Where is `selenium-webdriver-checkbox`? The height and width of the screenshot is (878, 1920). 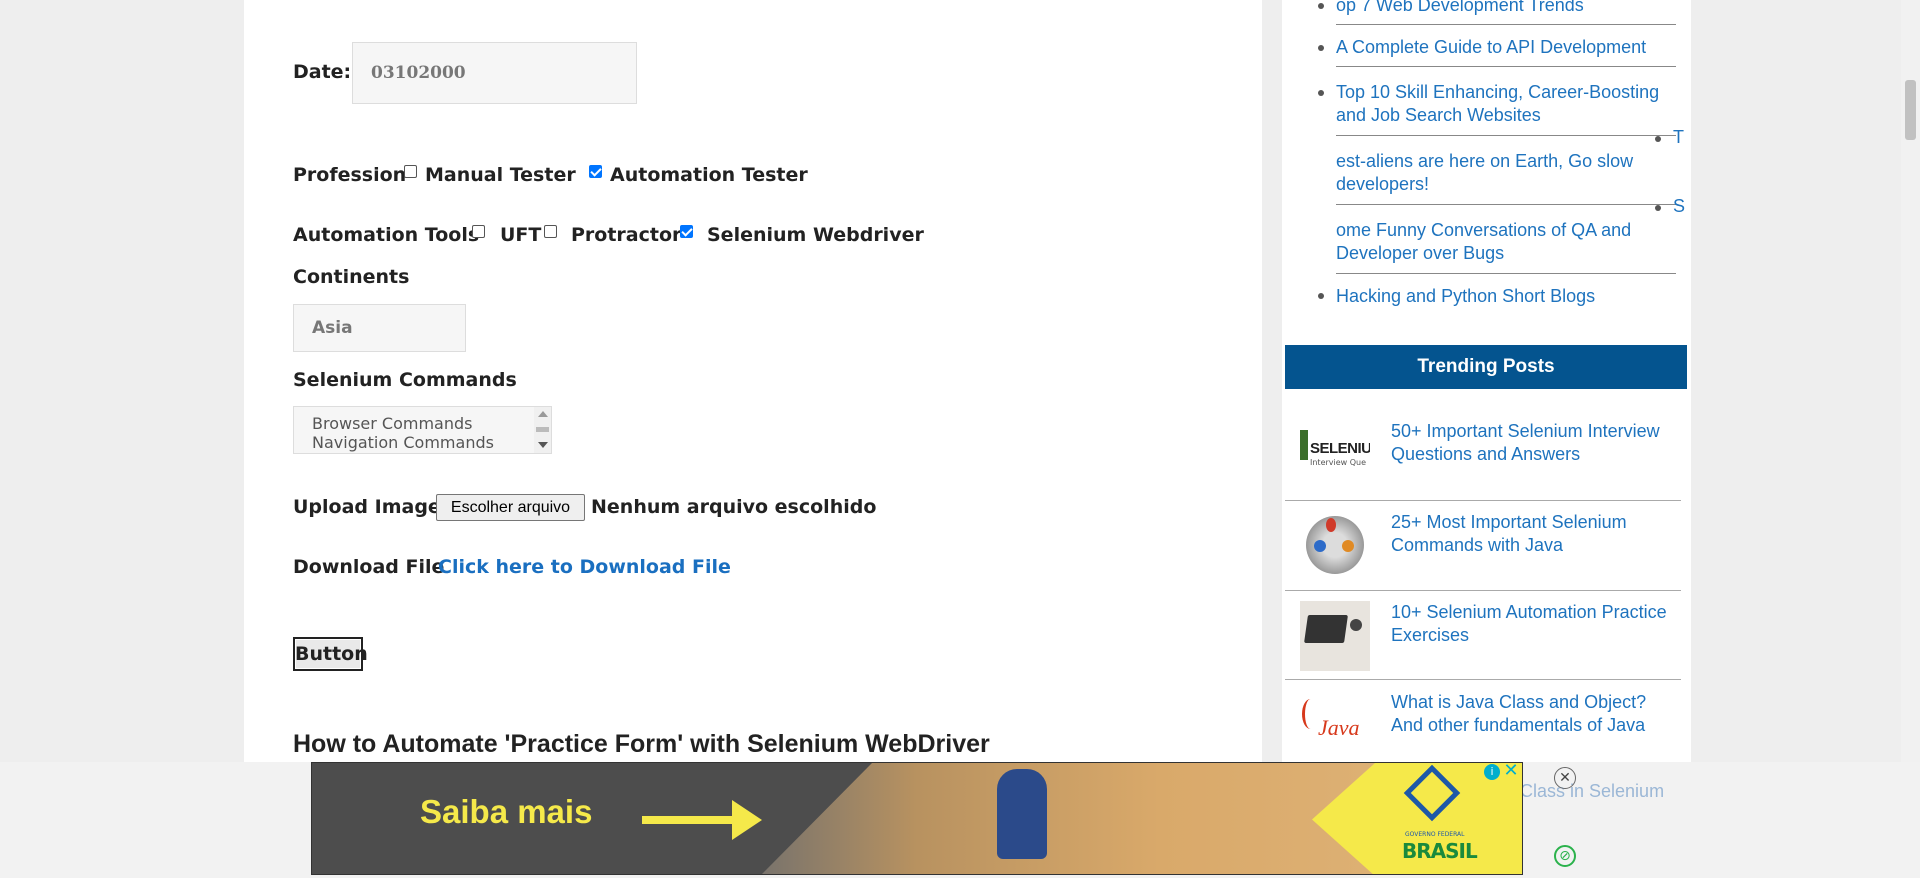
selenium-webdriver-checkbox is located at coordinates (686, 231).